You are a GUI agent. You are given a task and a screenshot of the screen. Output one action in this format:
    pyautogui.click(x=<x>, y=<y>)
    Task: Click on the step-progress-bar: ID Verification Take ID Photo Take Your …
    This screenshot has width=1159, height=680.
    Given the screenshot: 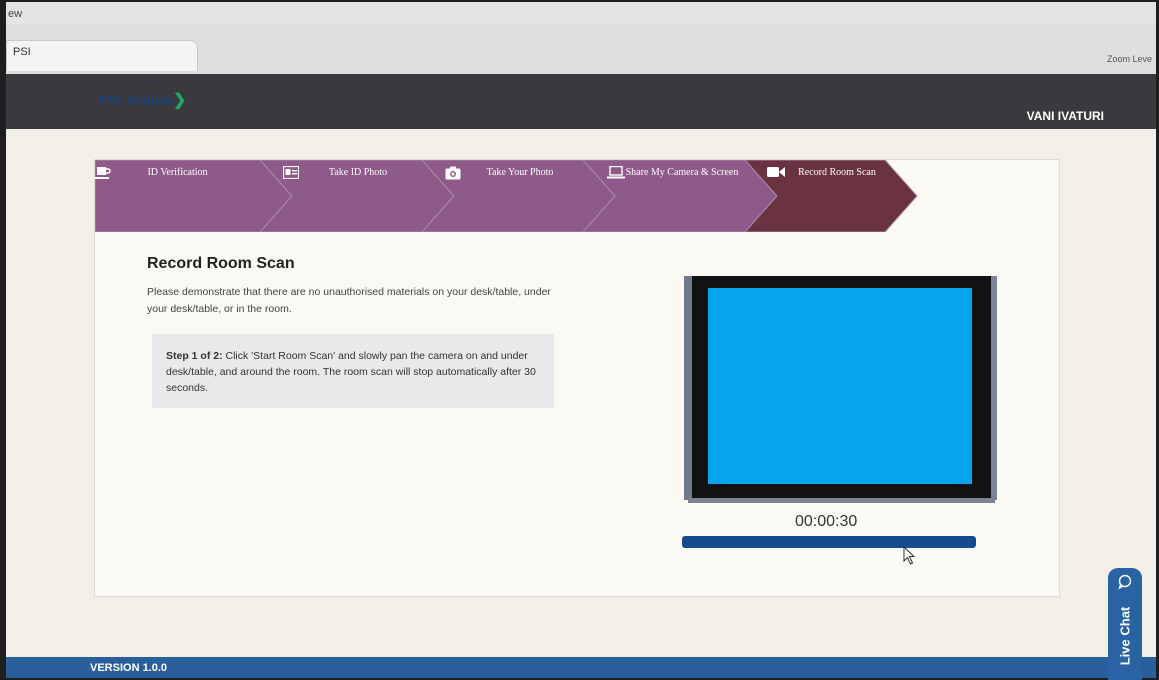 What is the action you would take?
    pyautogui.click(x=577, y=196)
    